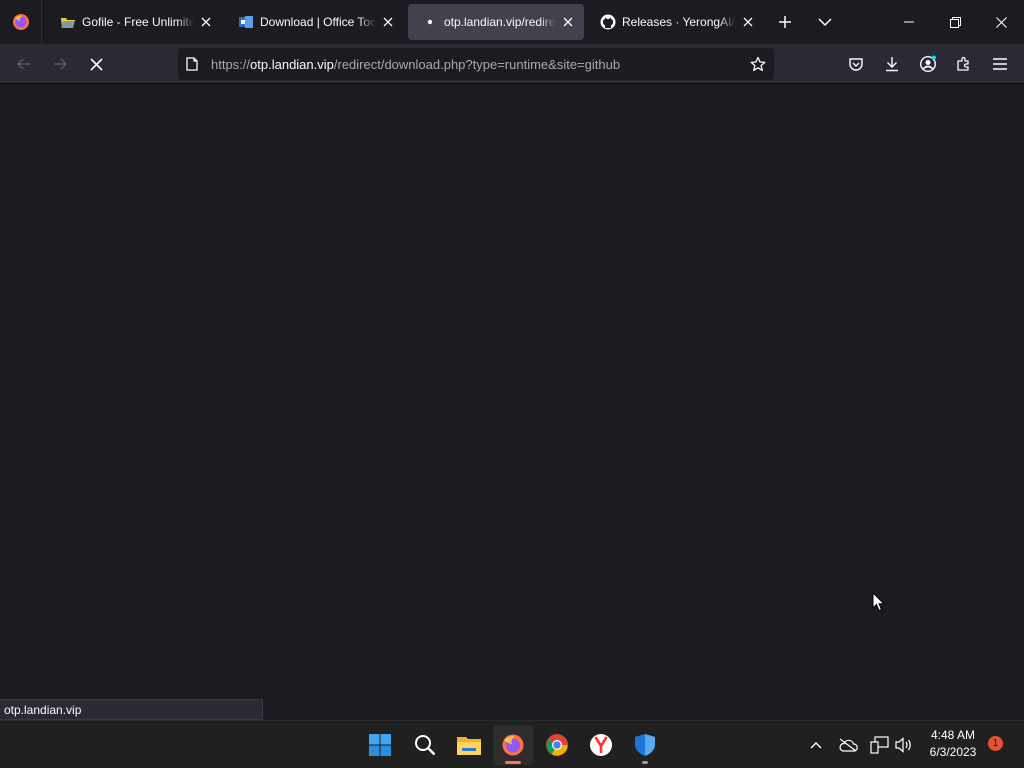 This screenshot has width=1024, height=768. I want to click on taskbar: 4:48 AM 6/3/2023, so click(512, 744).